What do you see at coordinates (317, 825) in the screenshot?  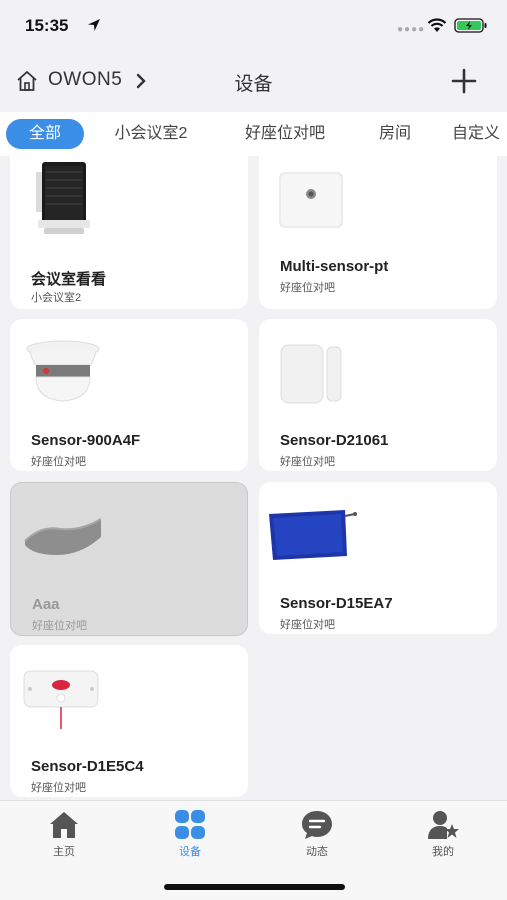 I see `chat-bubble-icon` at bounding box center [317, 825].